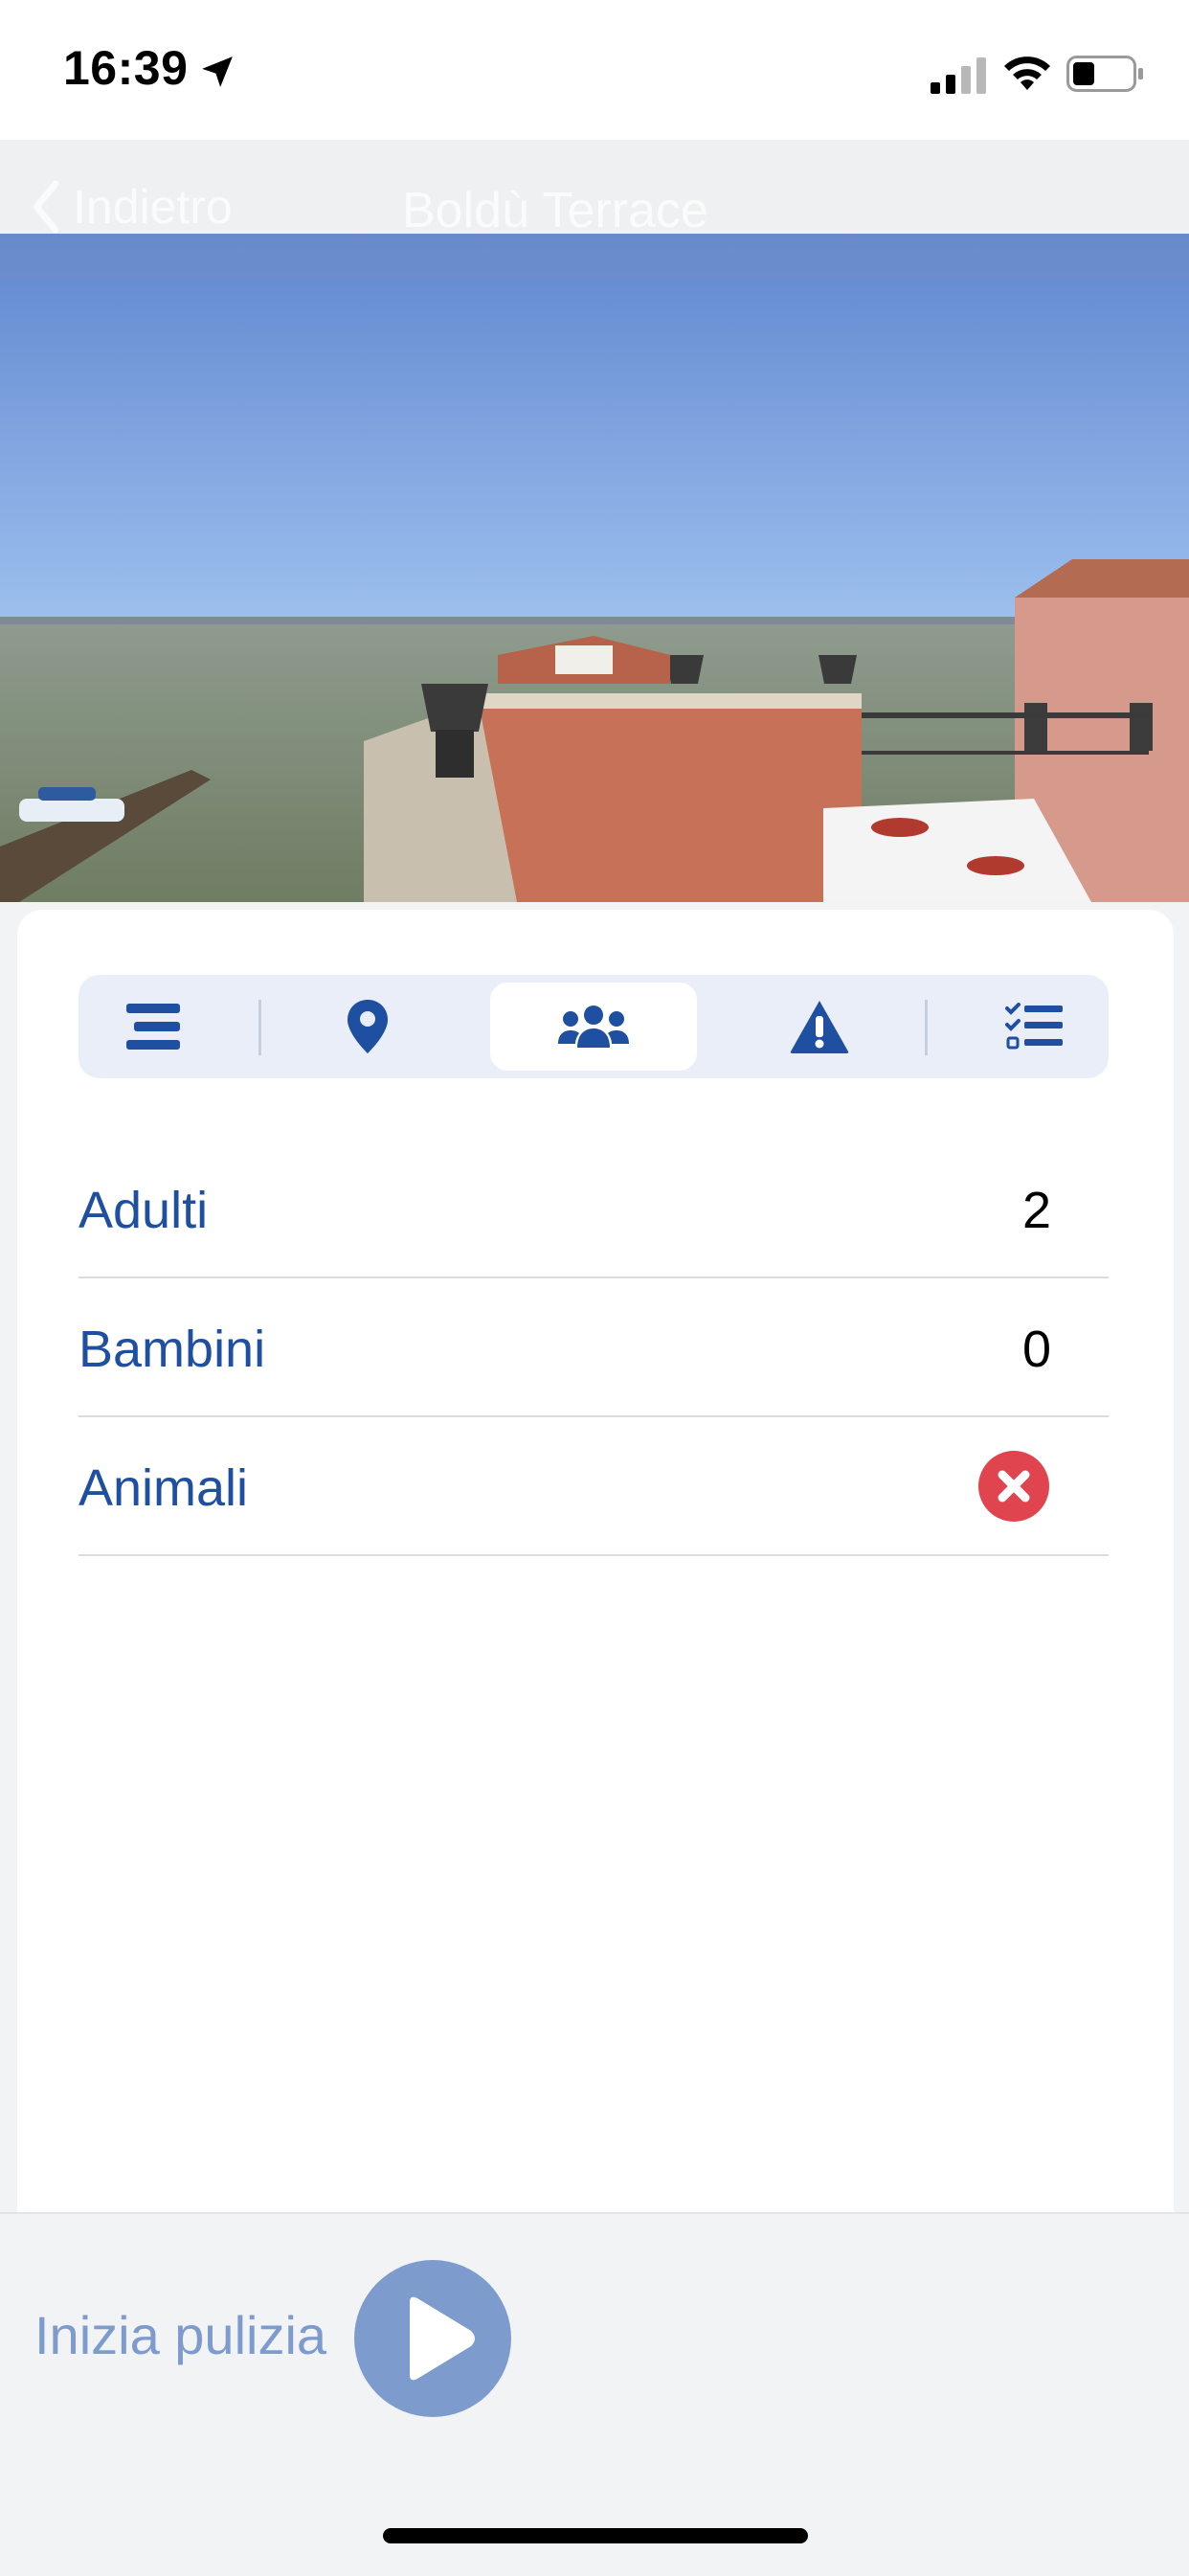  What do you see at coordinates (1013, 1486) in the screenshot?
I see `not-allowed-icon` at bounding box center [1013, 1486].